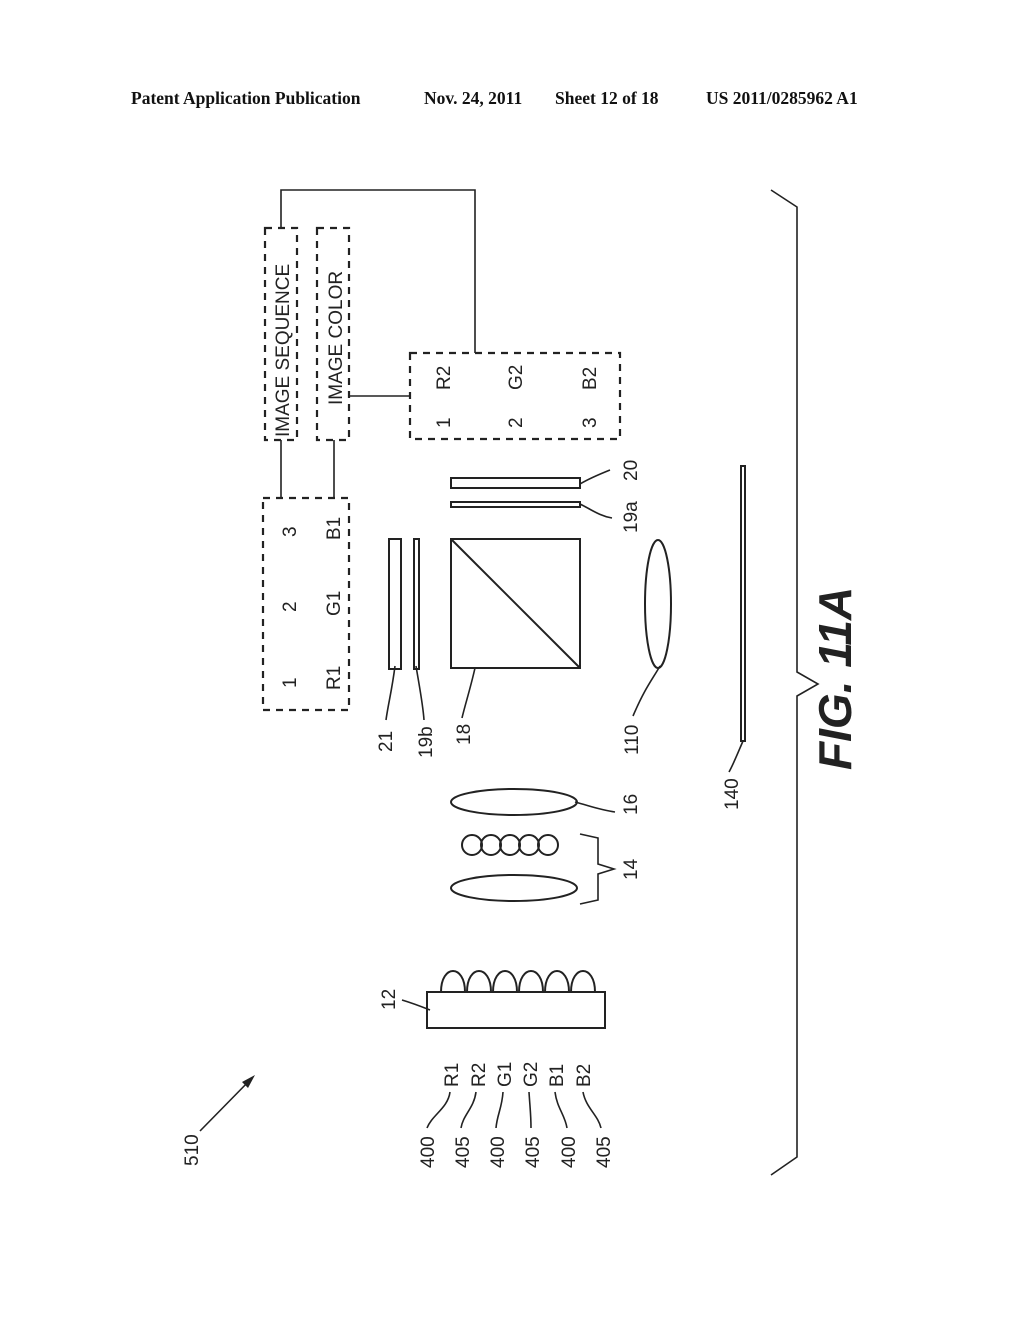  Describe the element at coordinates (444, 422) in the screenshot. I see `second-selector-slot-1: 1` at that location.